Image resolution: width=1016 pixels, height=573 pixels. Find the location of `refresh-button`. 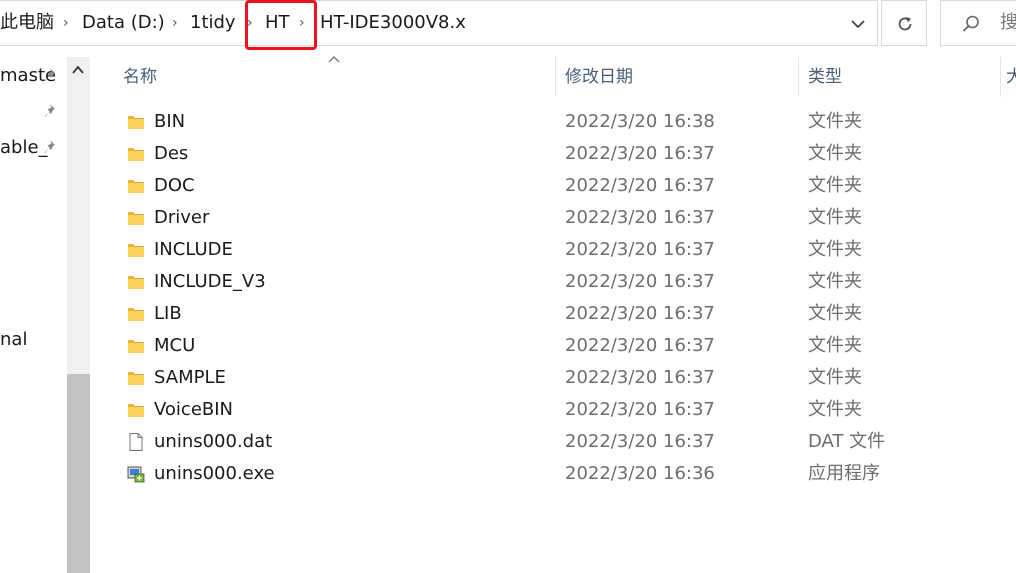

refresh-button is located at coordinates (904, 23).